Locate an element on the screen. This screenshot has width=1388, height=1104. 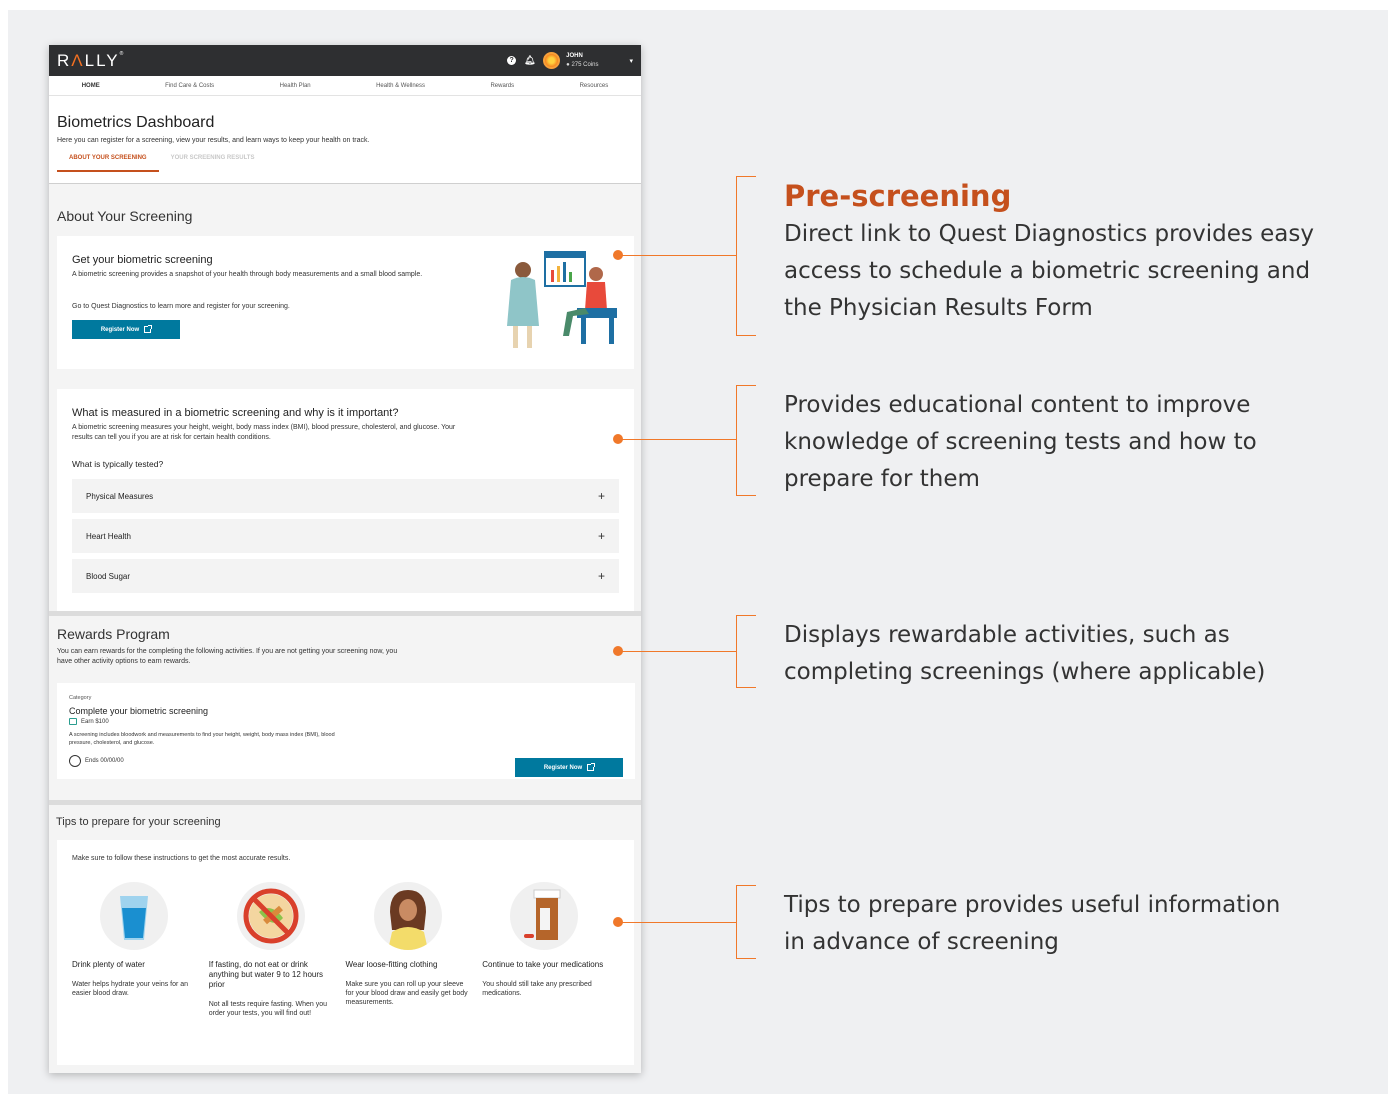
nav-health-wellness: Health & Wellness is located at coordinates (400, 86).